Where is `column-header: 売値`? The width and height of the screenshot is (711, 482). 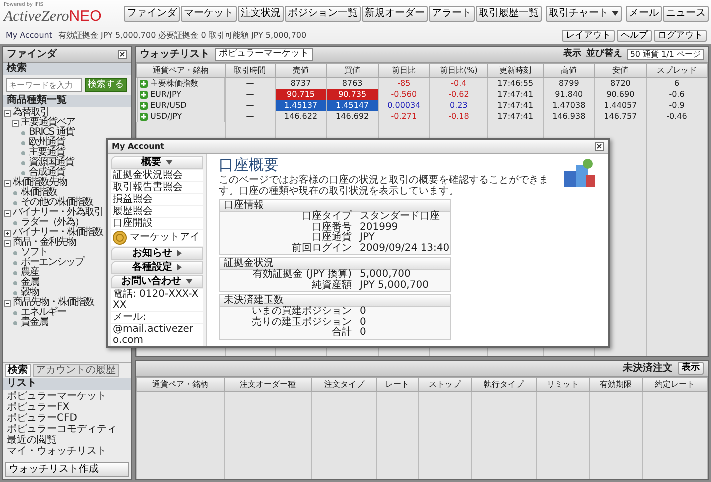
column-header: 売値 is located at coordinates (301, 71).